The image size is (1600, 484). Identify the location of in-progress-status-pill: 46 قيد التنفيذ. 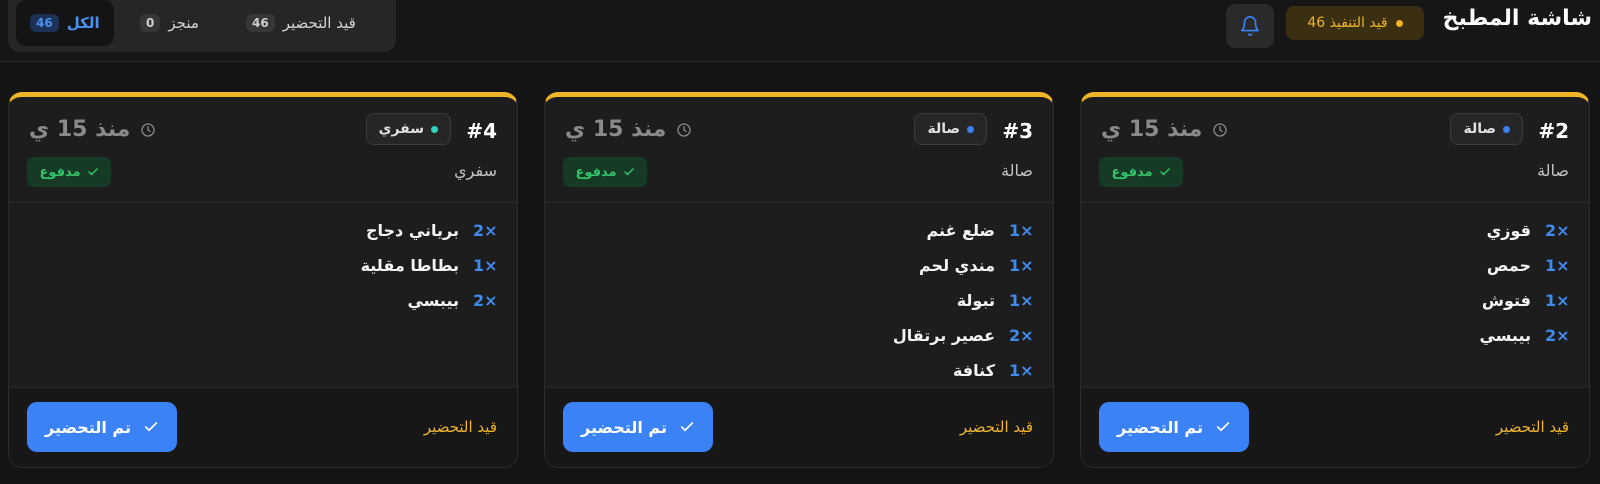
(1355, 23).